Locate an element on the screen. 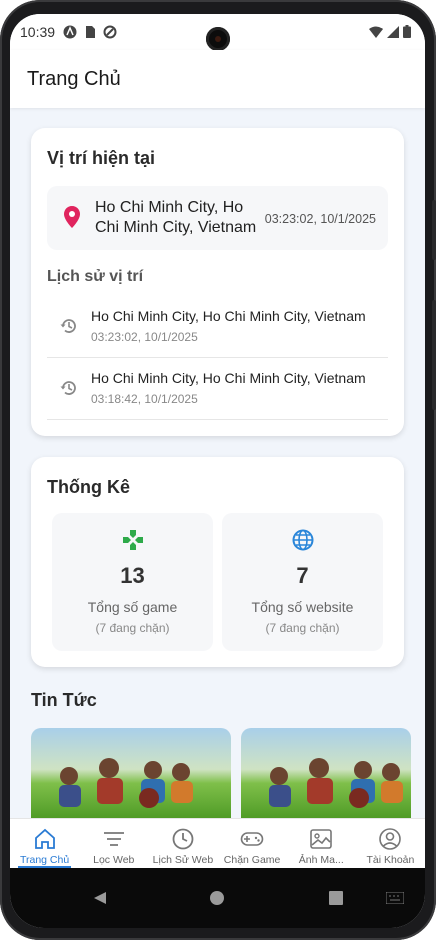 The image size is (436, 940). games-label: Tổng số game is located at coordinates (132, 607).